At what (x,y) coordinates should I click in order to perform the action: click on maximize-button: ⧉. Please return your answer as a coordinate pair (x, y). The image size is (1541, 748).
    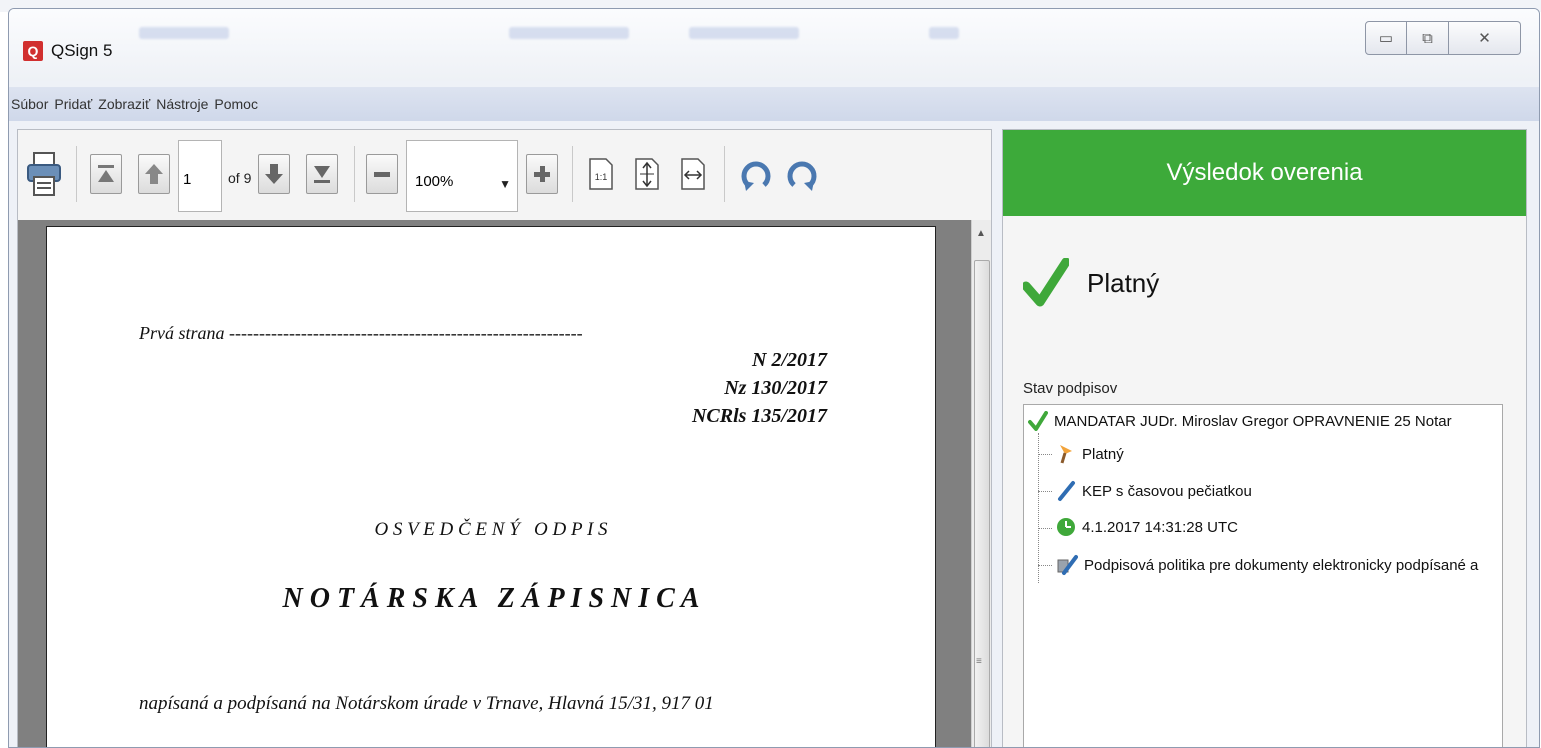
    Looking at the image, I should click on (1428, 38).